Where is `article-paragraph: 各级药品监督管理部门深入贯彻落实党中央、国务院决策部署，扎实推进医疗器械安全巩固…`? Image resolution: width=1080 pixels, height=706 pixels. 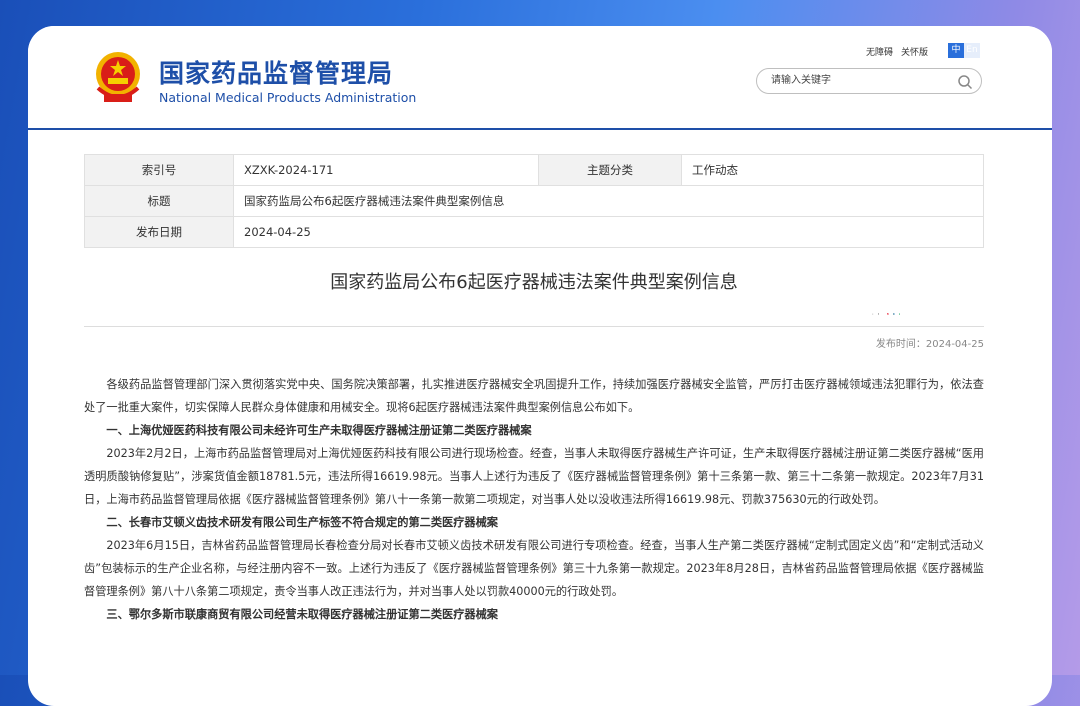
article-paragraph: 各级药品监督管理部门深入贯彻落实党中央、国务院决策部署，扎实推进医疗器械安全巩固… is located at coordinates (534, 396).